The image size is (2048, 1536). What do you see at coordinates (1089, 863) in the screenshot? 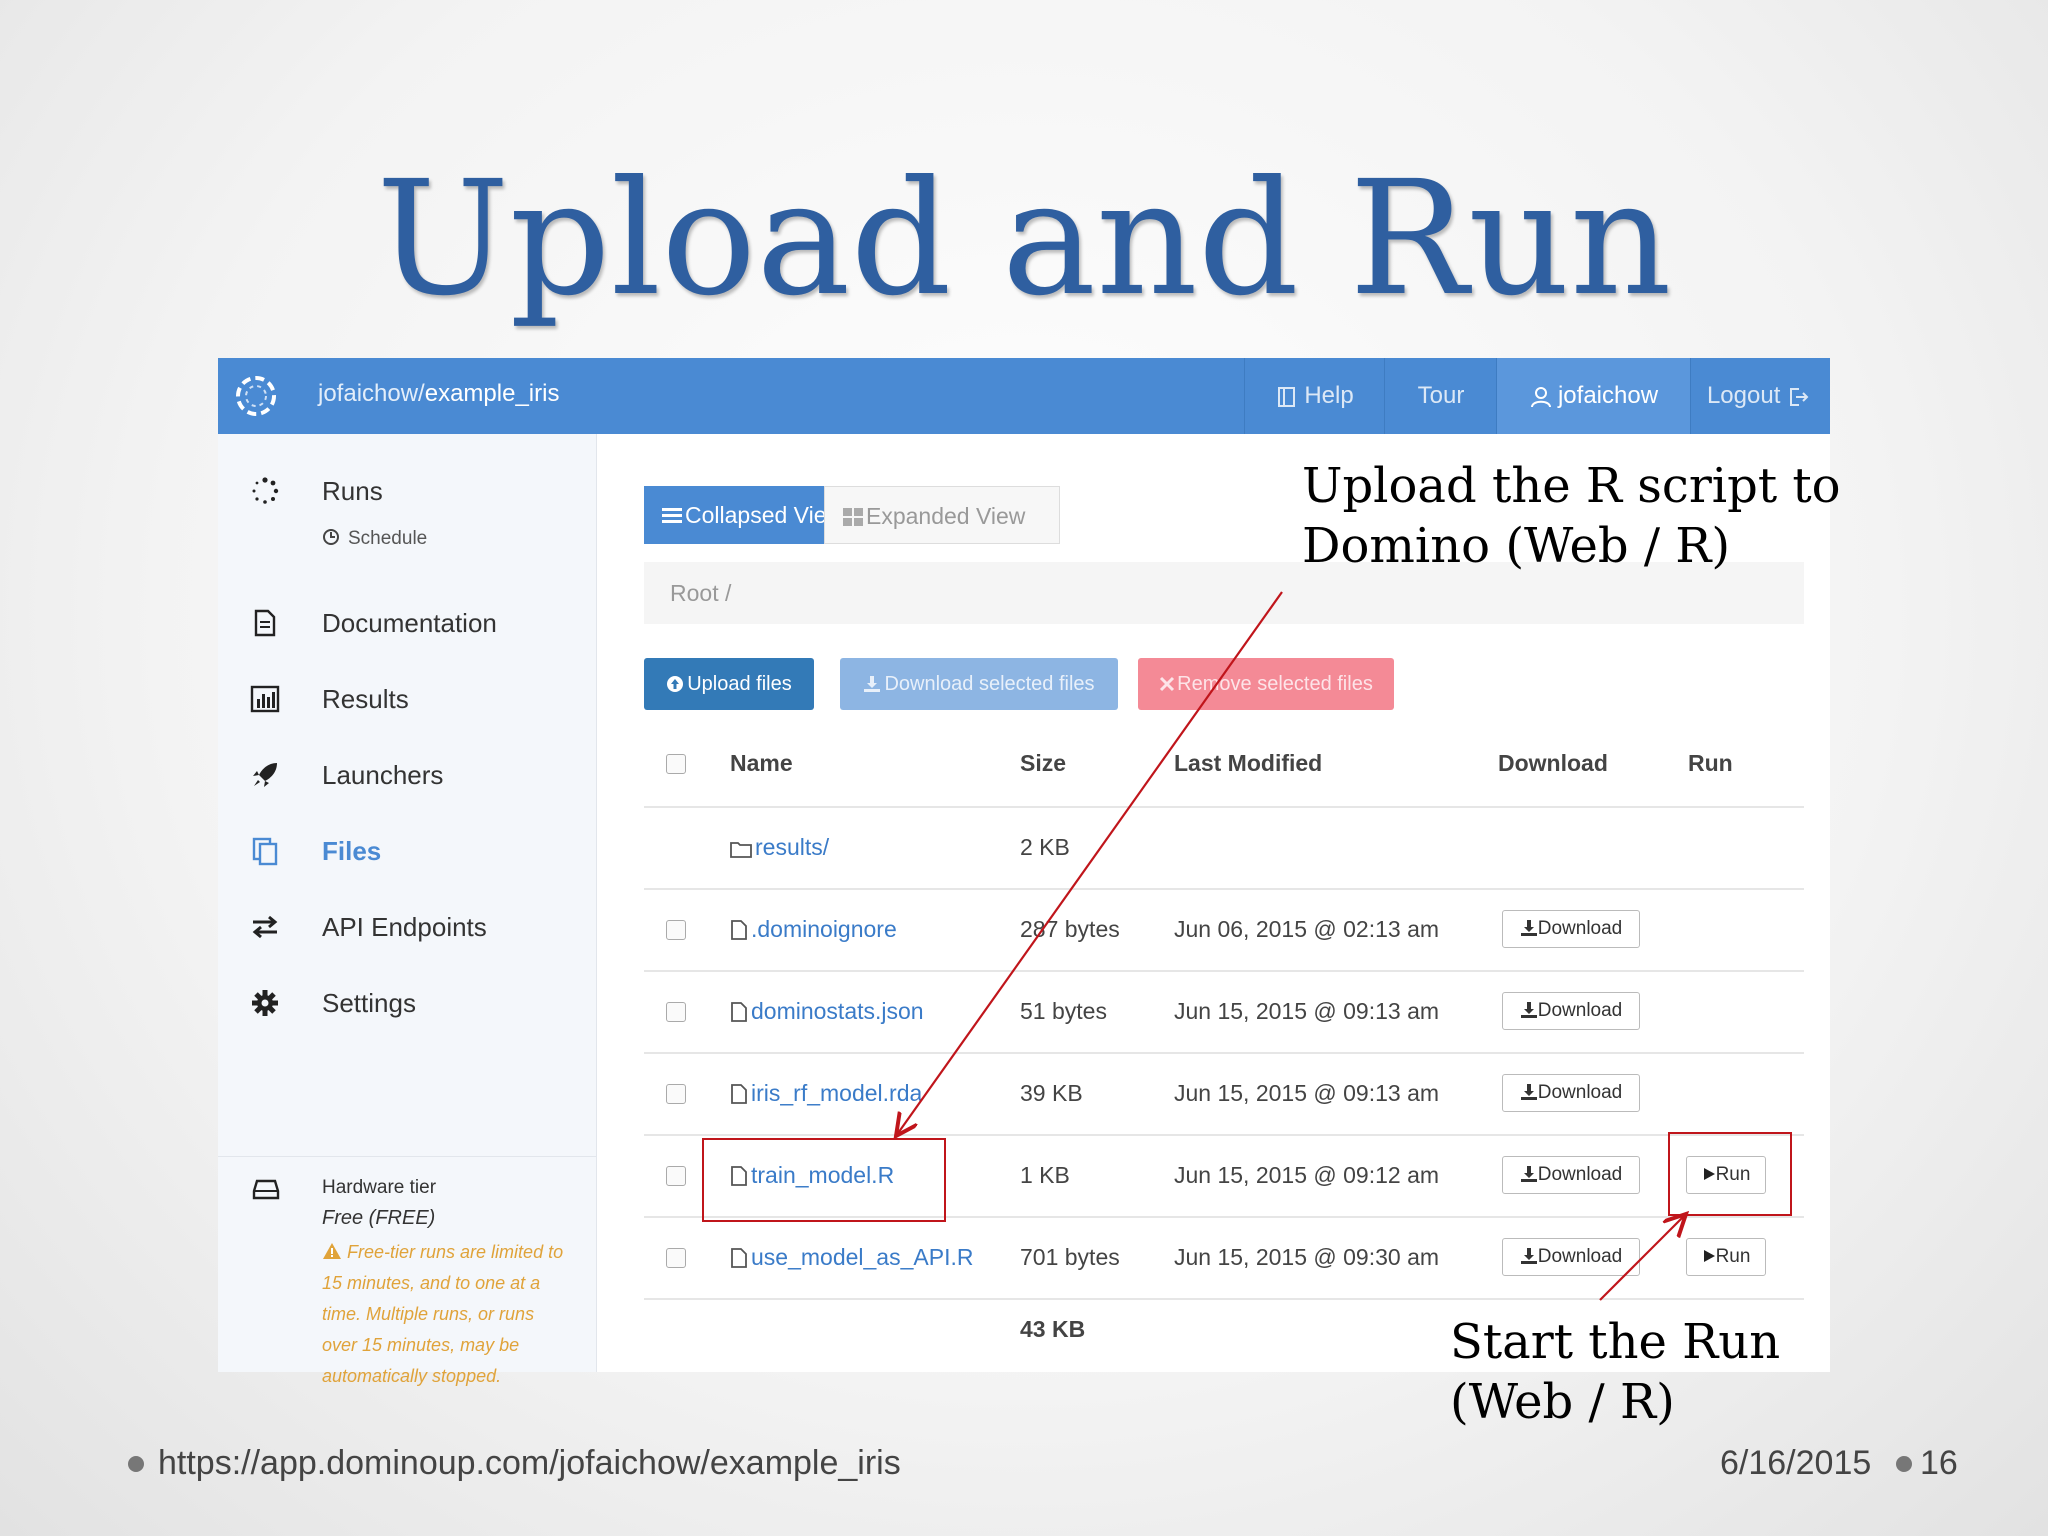
I see `upload-arrow` at bounding box center [1089, 863].